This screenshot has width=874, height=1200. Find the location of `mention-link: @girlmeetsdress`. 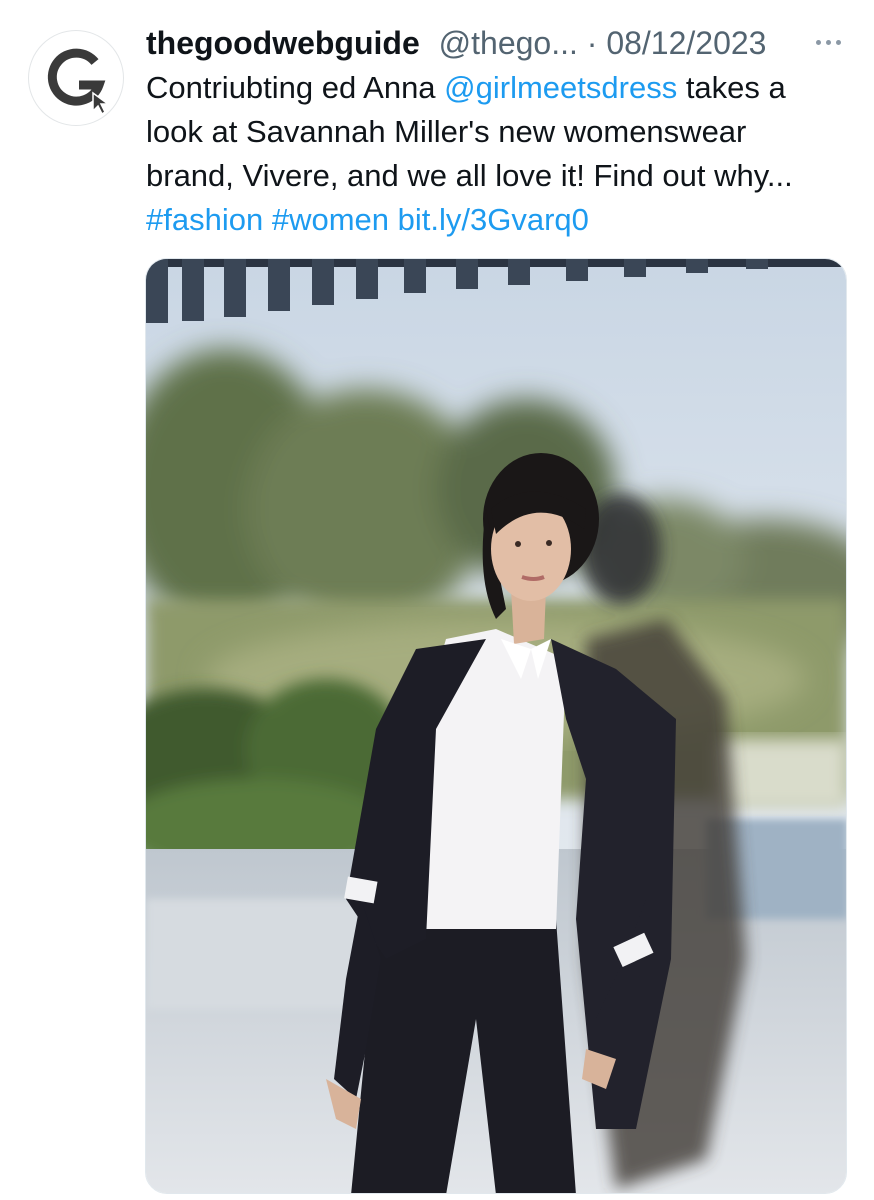

mention-link: @girlmeetsdress is located at coordinates (560, 87).